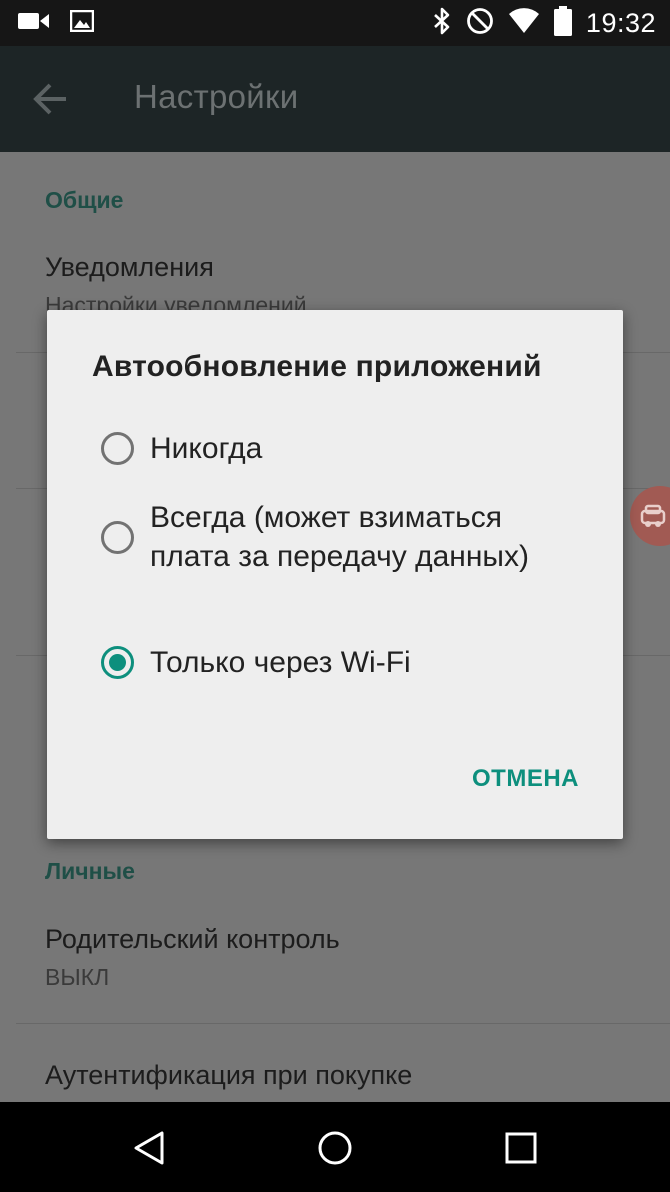 This screenshot has height=1192, width=670. I want to click on option-never-label: Никогда, so click(206, 448).